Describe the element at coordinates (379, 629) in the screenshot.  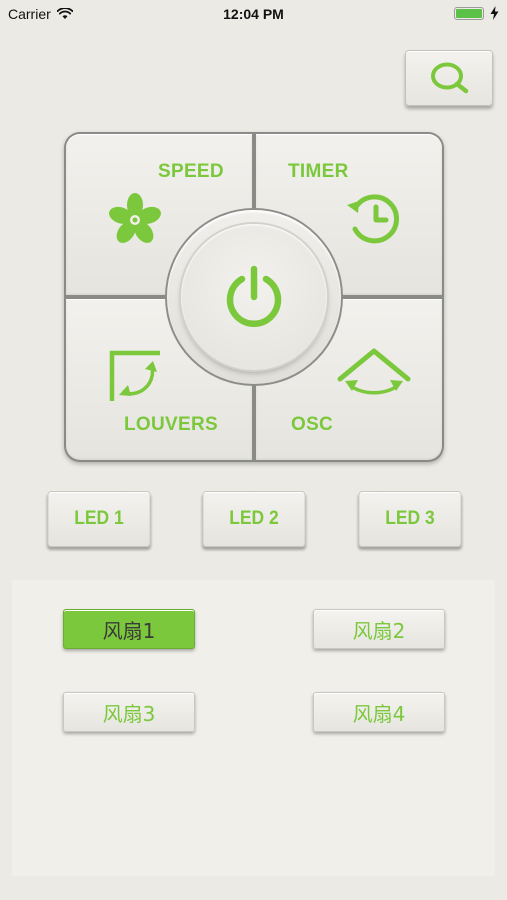
I see `fan-2-button: 风扇2` at that location.